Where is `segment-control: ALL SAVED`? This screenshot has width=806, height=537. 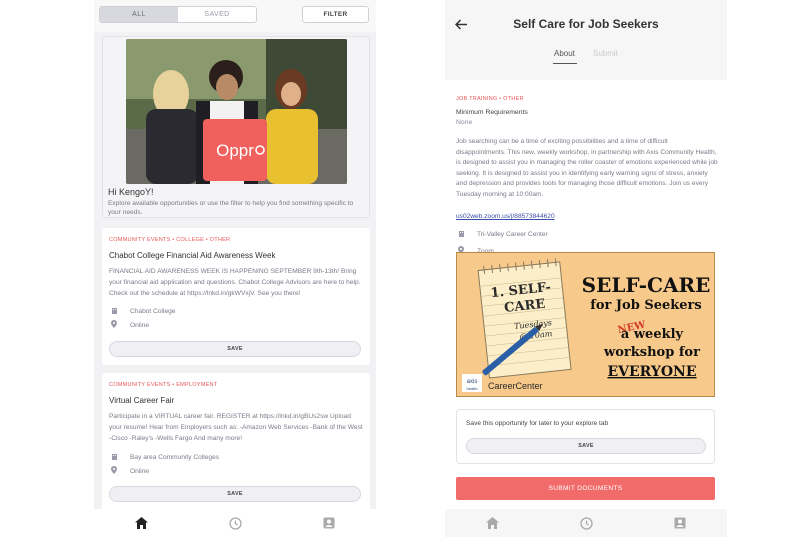 segment-control: ALL SAVED is located at coordinates (178, 14).